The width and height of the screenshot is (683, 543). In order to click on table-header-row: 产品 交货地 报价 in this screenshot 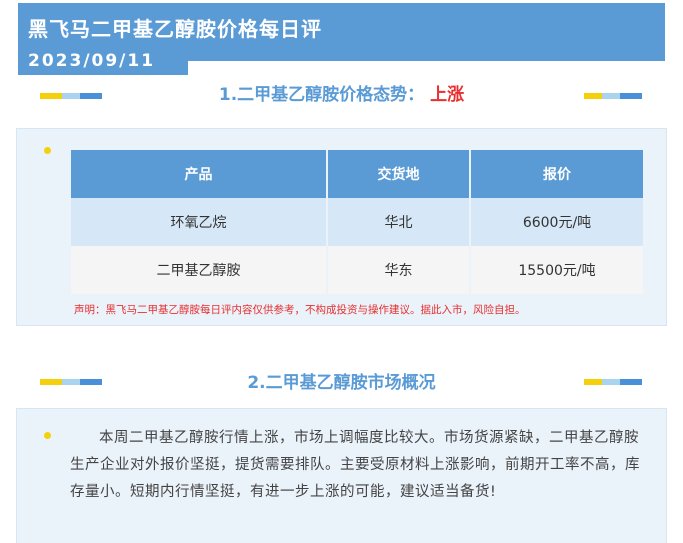, I will do `click(357, 174)`.